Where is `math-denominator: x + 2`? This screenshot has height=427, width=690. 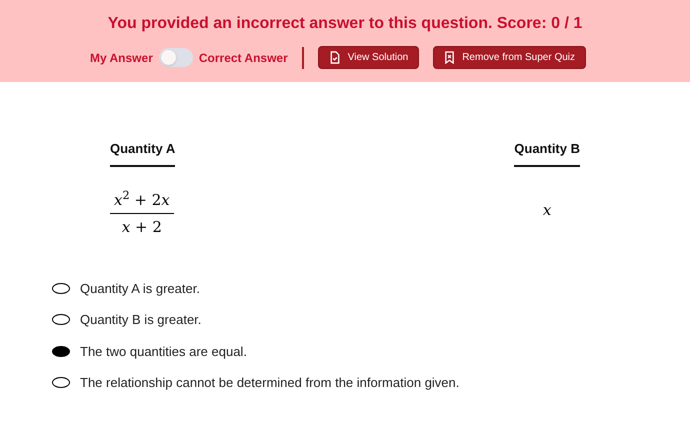
math-denominator: x + 2 is located at coordinates (142, 227).